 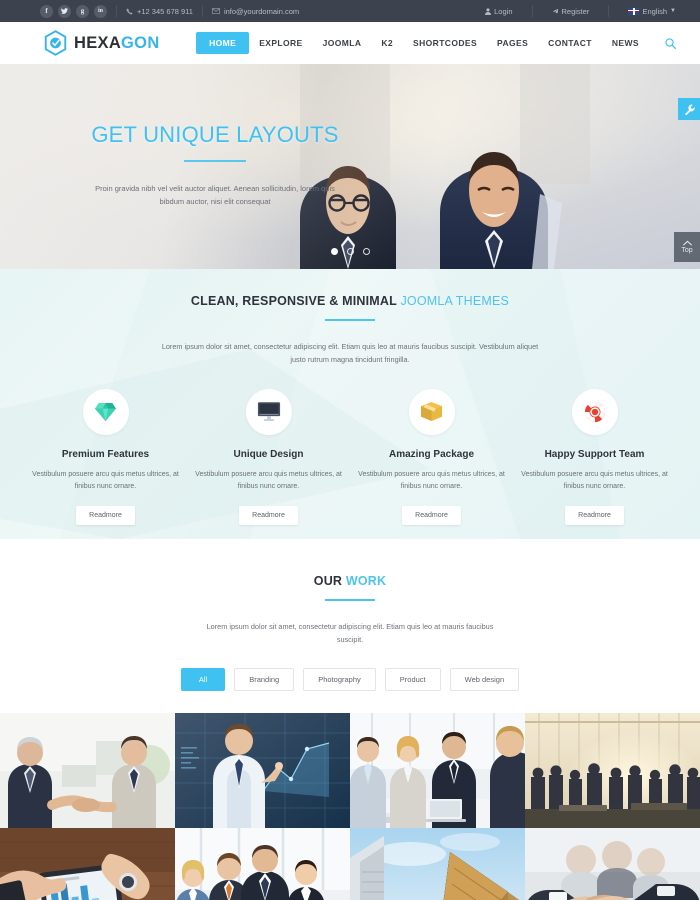 What do you see at coordinates (264, 679) in the screenshot?
I see `filter-branding: Branding` at bounding box center [264, 679].